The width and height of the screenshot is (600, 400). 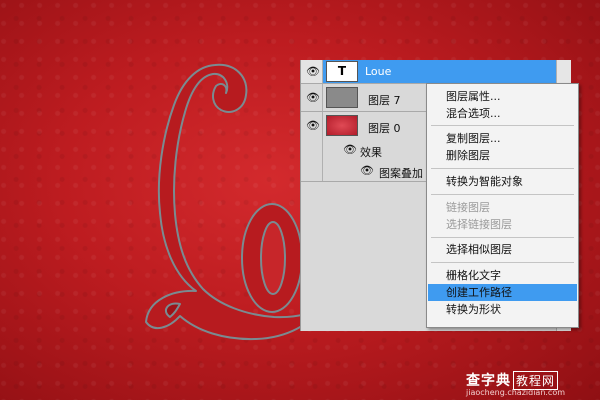 I want to click on watermark-title: 查字典 教程网, so click(x=512, y=380).